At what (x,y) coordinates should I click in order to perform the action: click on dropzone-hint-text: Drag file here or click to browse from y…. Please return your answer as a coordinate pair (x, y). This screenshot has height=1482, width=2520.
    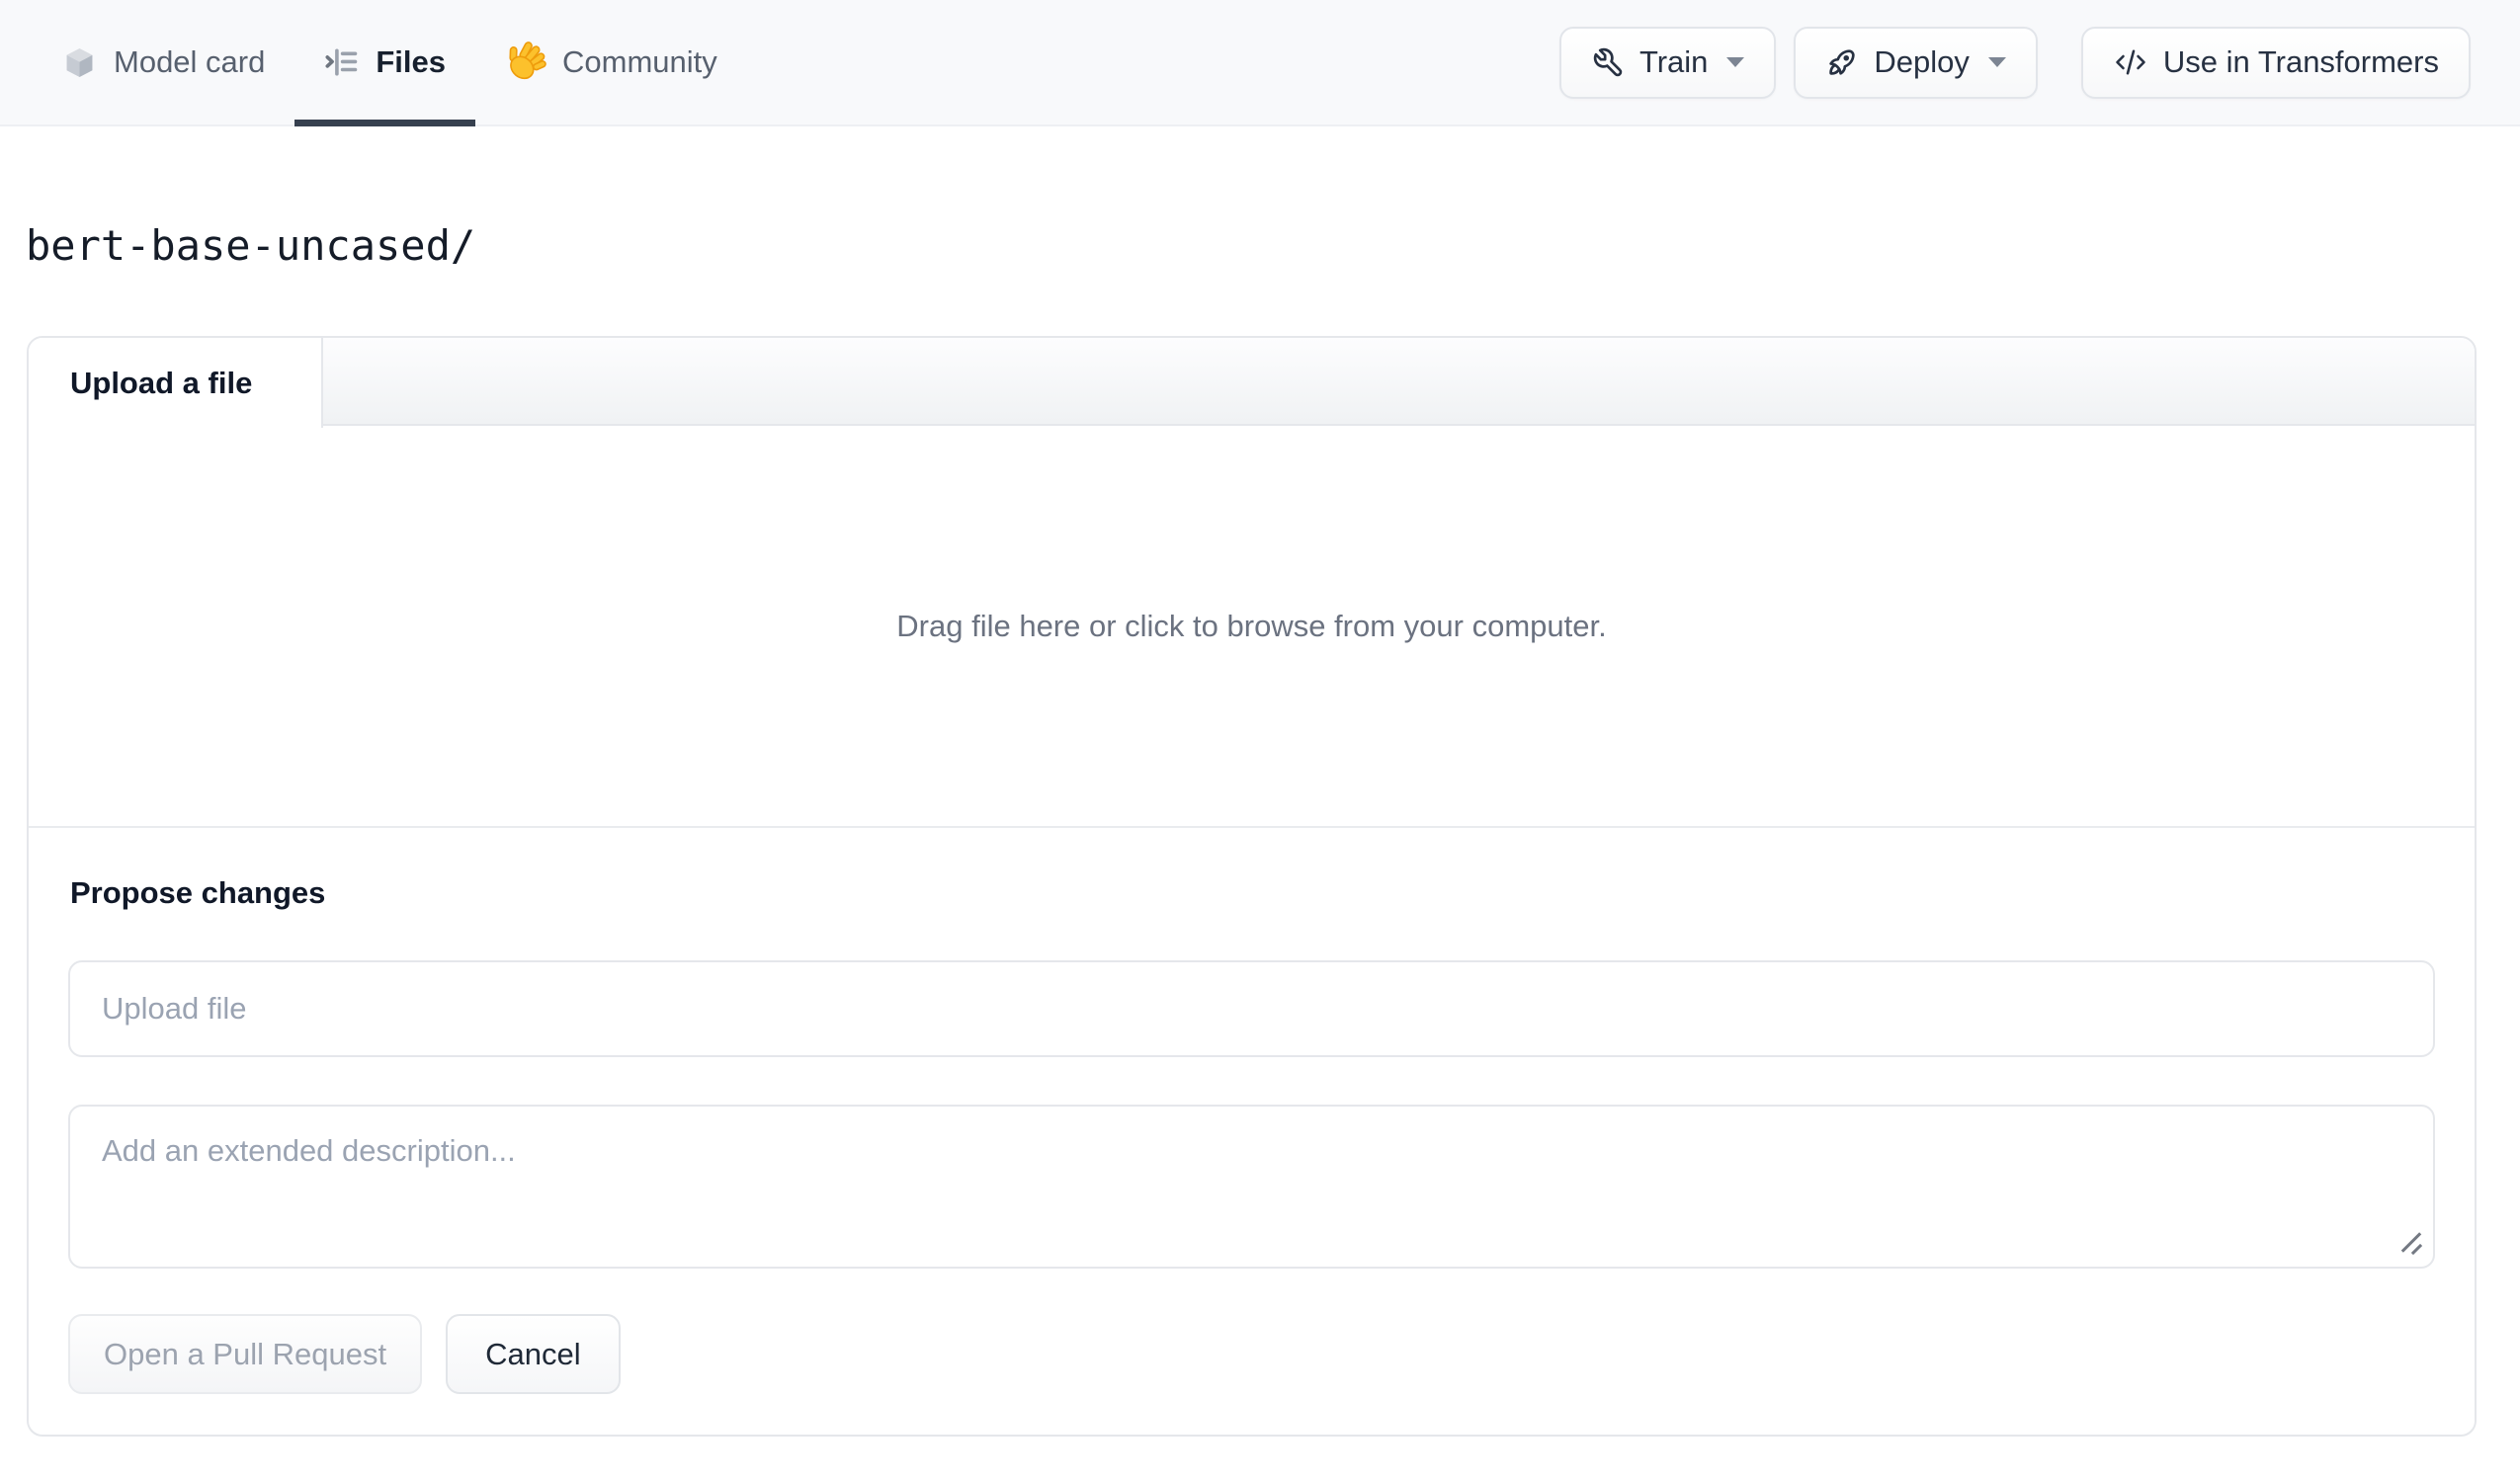
    Looking at the image, I should click on (1251, 625).